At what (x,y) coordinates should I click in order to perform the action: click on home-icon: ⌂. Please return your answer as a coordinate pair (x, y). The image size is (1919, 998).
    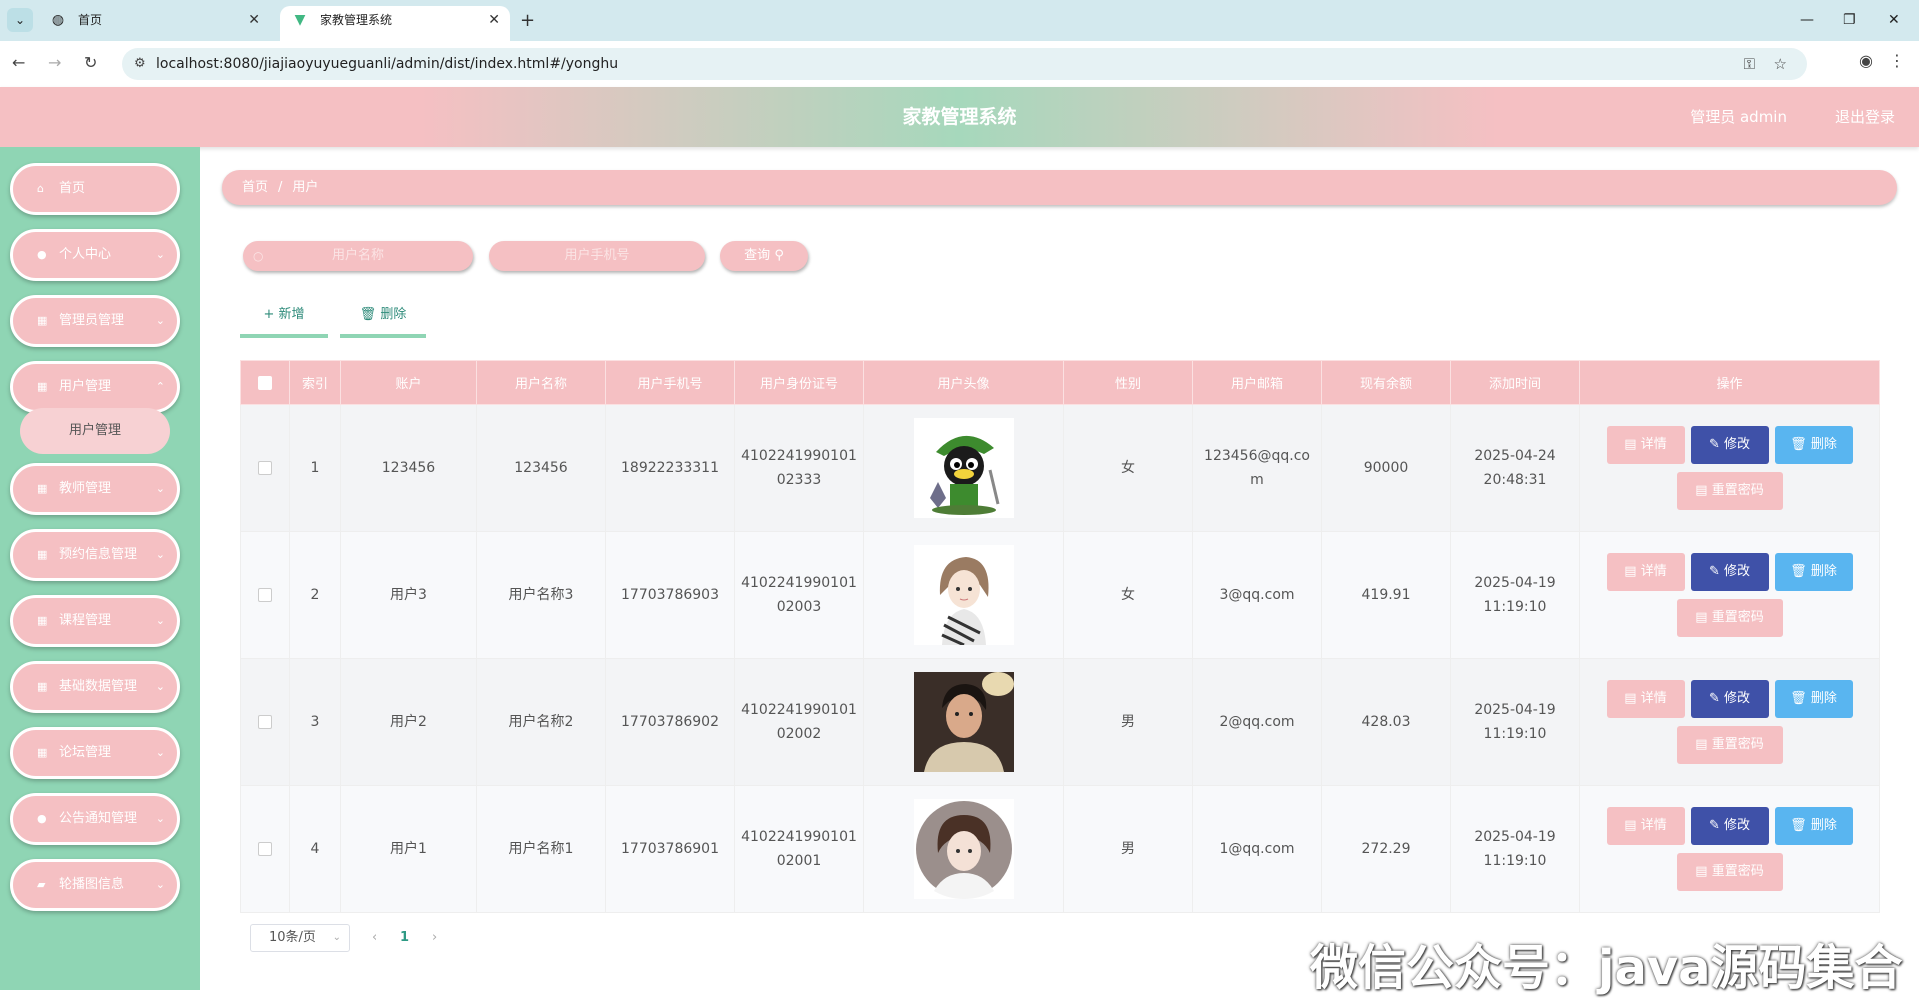
    Looking at the image, I should click on (40, 188).